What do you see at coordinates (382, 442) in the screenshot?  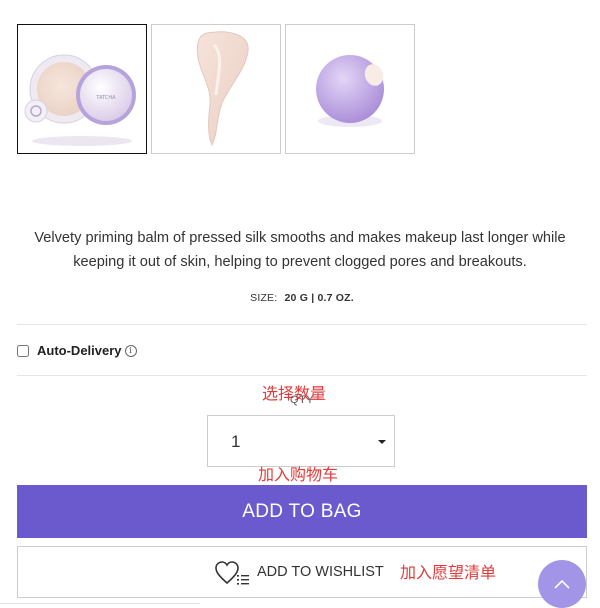 I see `chevron-down-icon` at bounding box center [382, 442].